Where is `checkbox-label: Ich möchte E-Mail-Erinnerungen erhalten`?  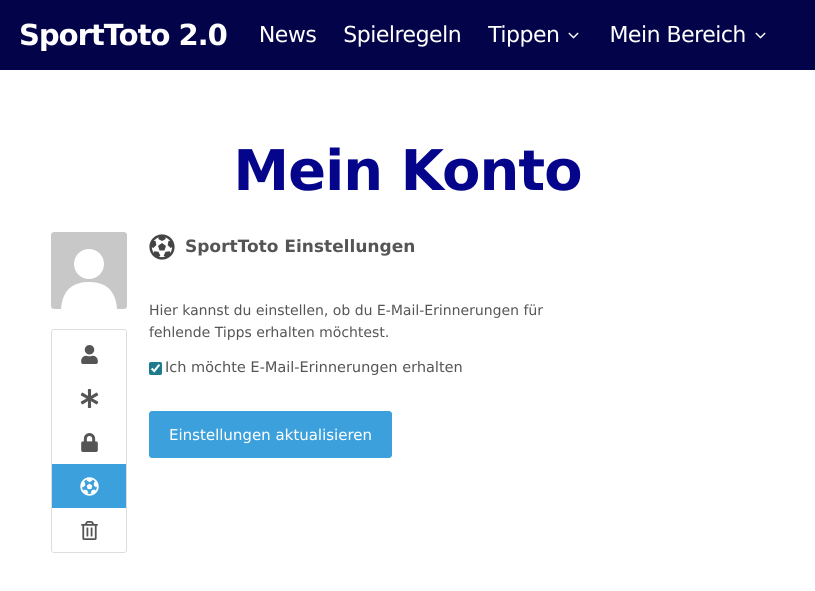 checkbox-label: Ich möchte E-Mail-Erinnerungen erhalten is located at coordinates (314, 368).